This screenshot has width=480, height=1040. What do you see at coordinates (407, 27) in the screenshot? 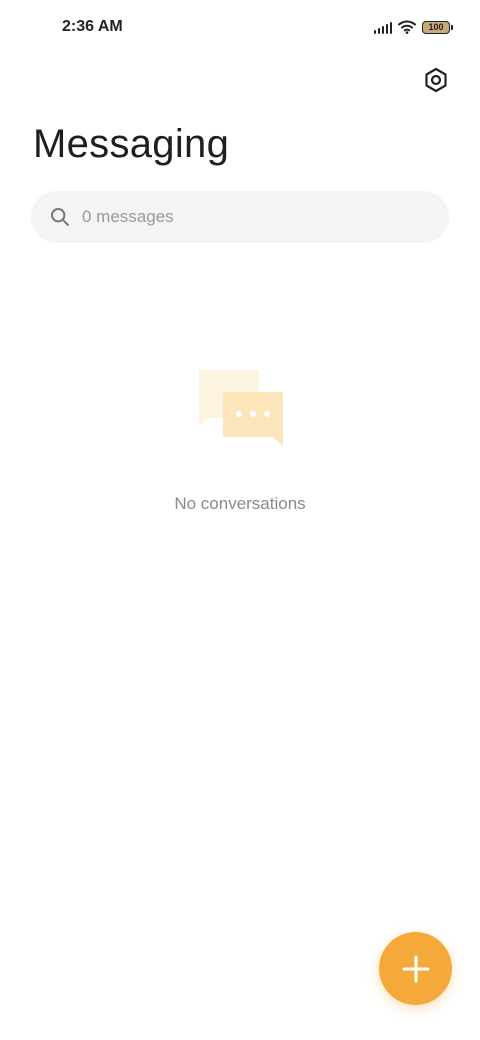
I see `wifi-icon` at bounding box center [407, 27].